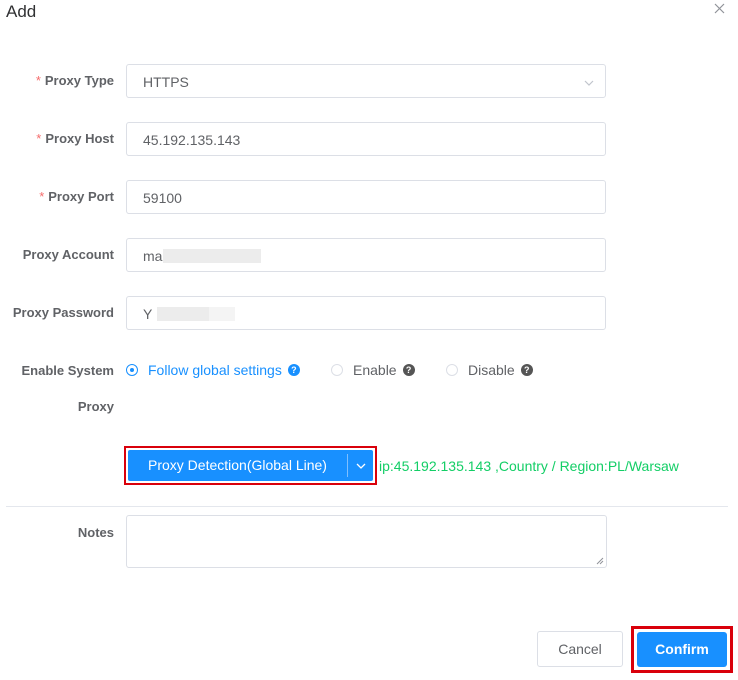 Image resolution: width=738 pixels, height=680 pixels. What do you see at coordinates (213, 370) in the screenshot?
I see `radio-follow-global: Follow global settings ?` at bounding box center [213, 370].